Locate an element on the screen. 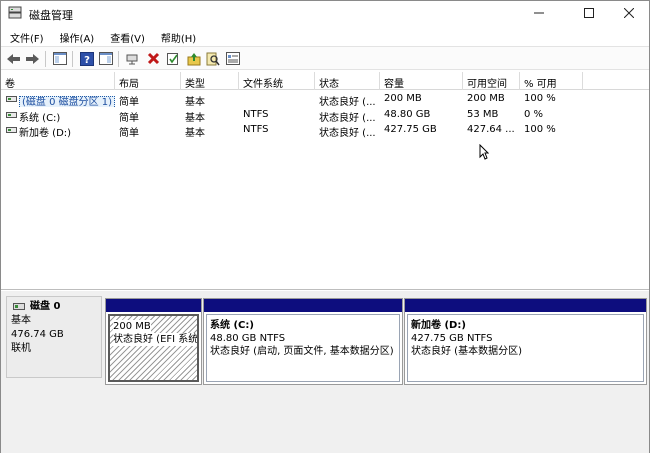  column-header-capacity: 容量 is located at coordinates (421, 81).